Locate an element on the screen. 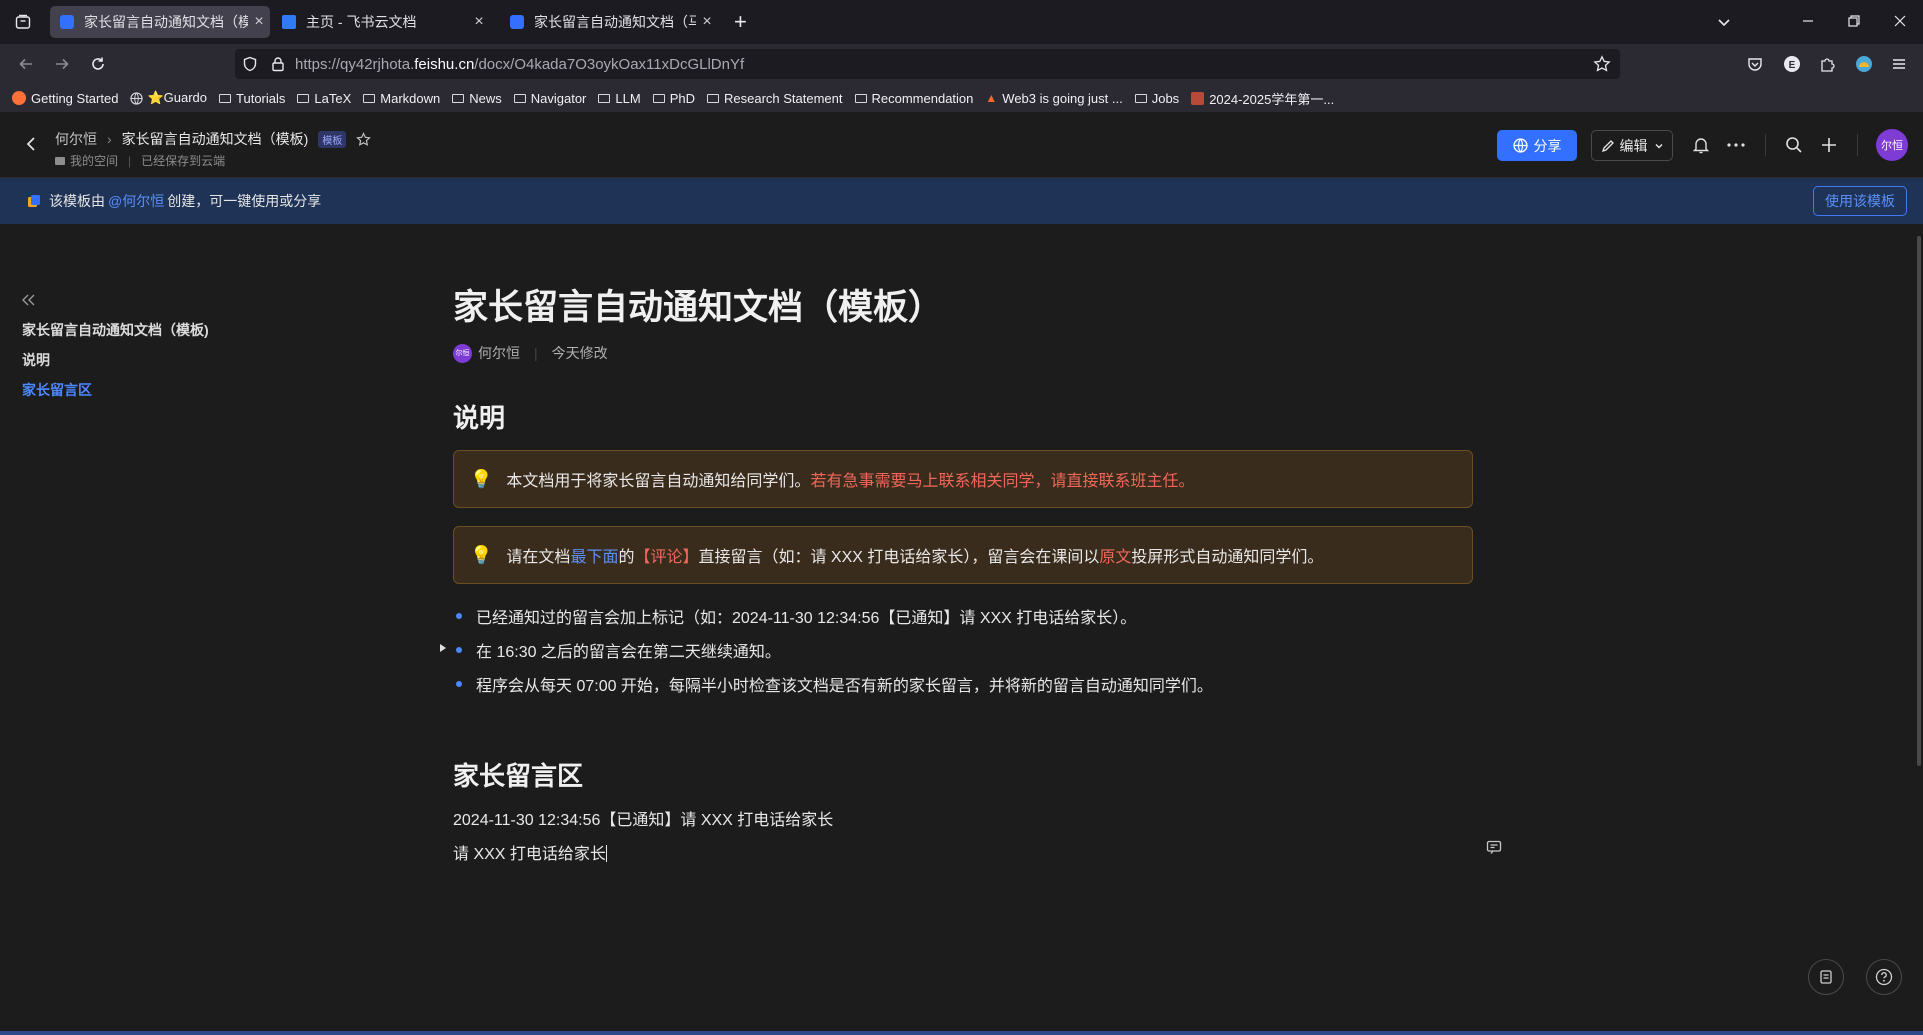  list-item: 在 16:30 之后的留言会在第二天继续通知。 is located at coordinates (617, 650).